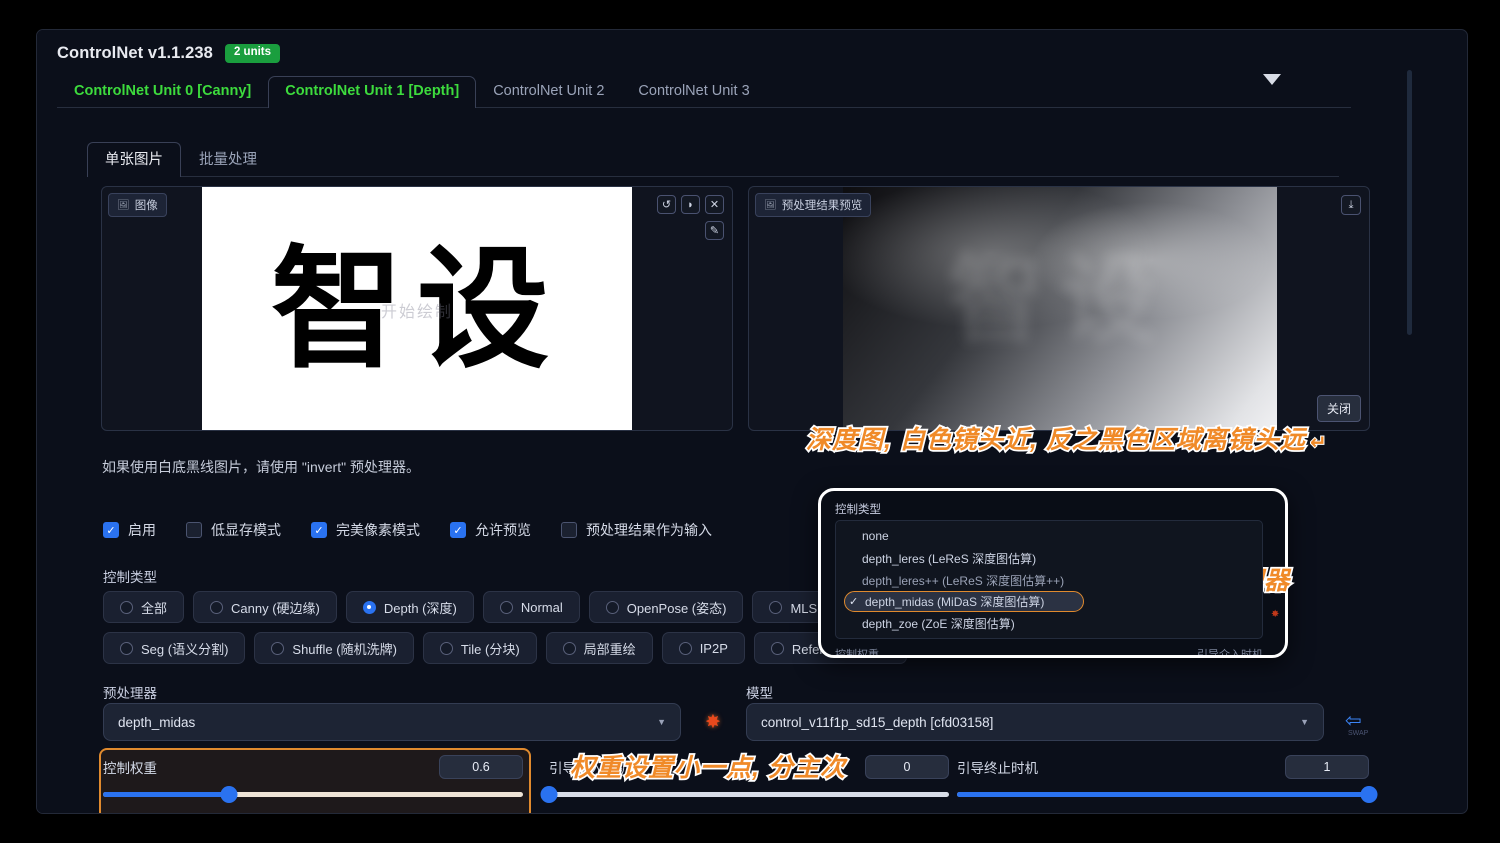 The image size is (1500, 843). What do you see at coordinates (1230, 653) in the screenshot?
I see `dropdown-footer-right: 引导介入时机` at bounding box center [1230, 653].